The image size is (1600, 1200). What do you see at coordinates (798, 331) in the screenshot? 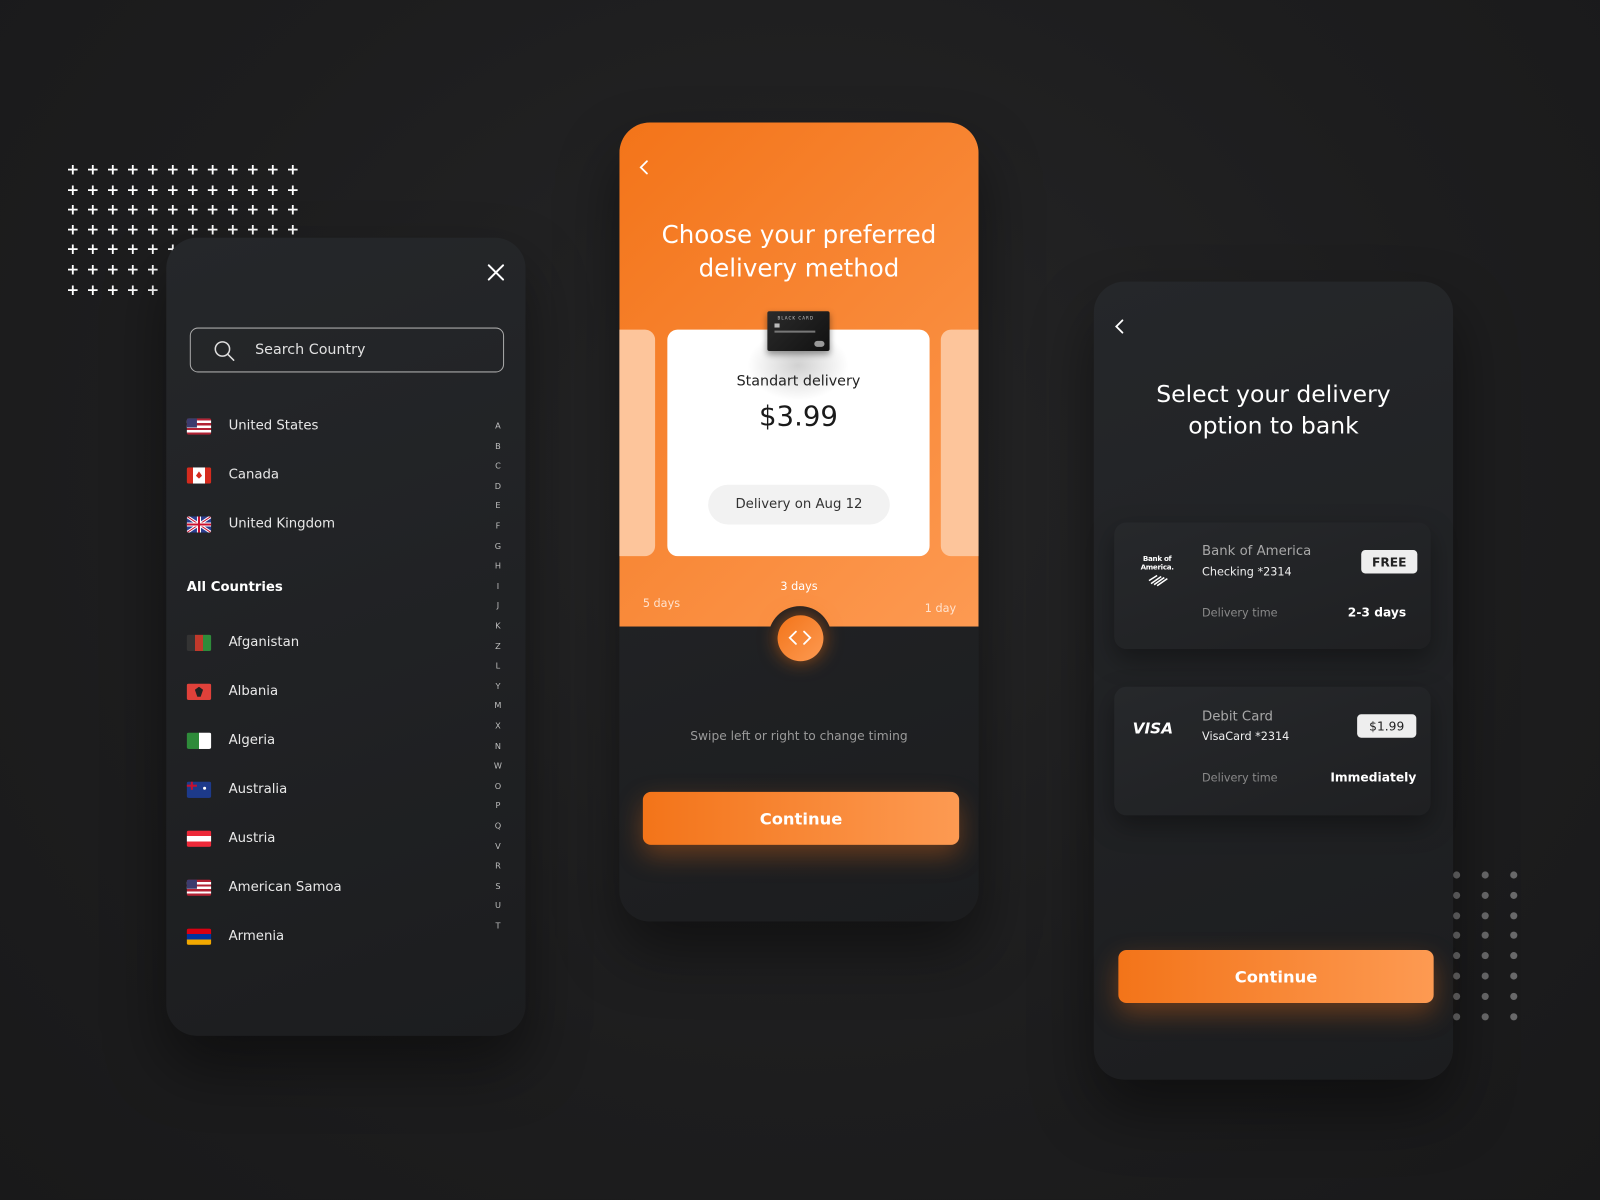
I see `black-card-image: BLACK CARD` at bounding box center [798, 331].